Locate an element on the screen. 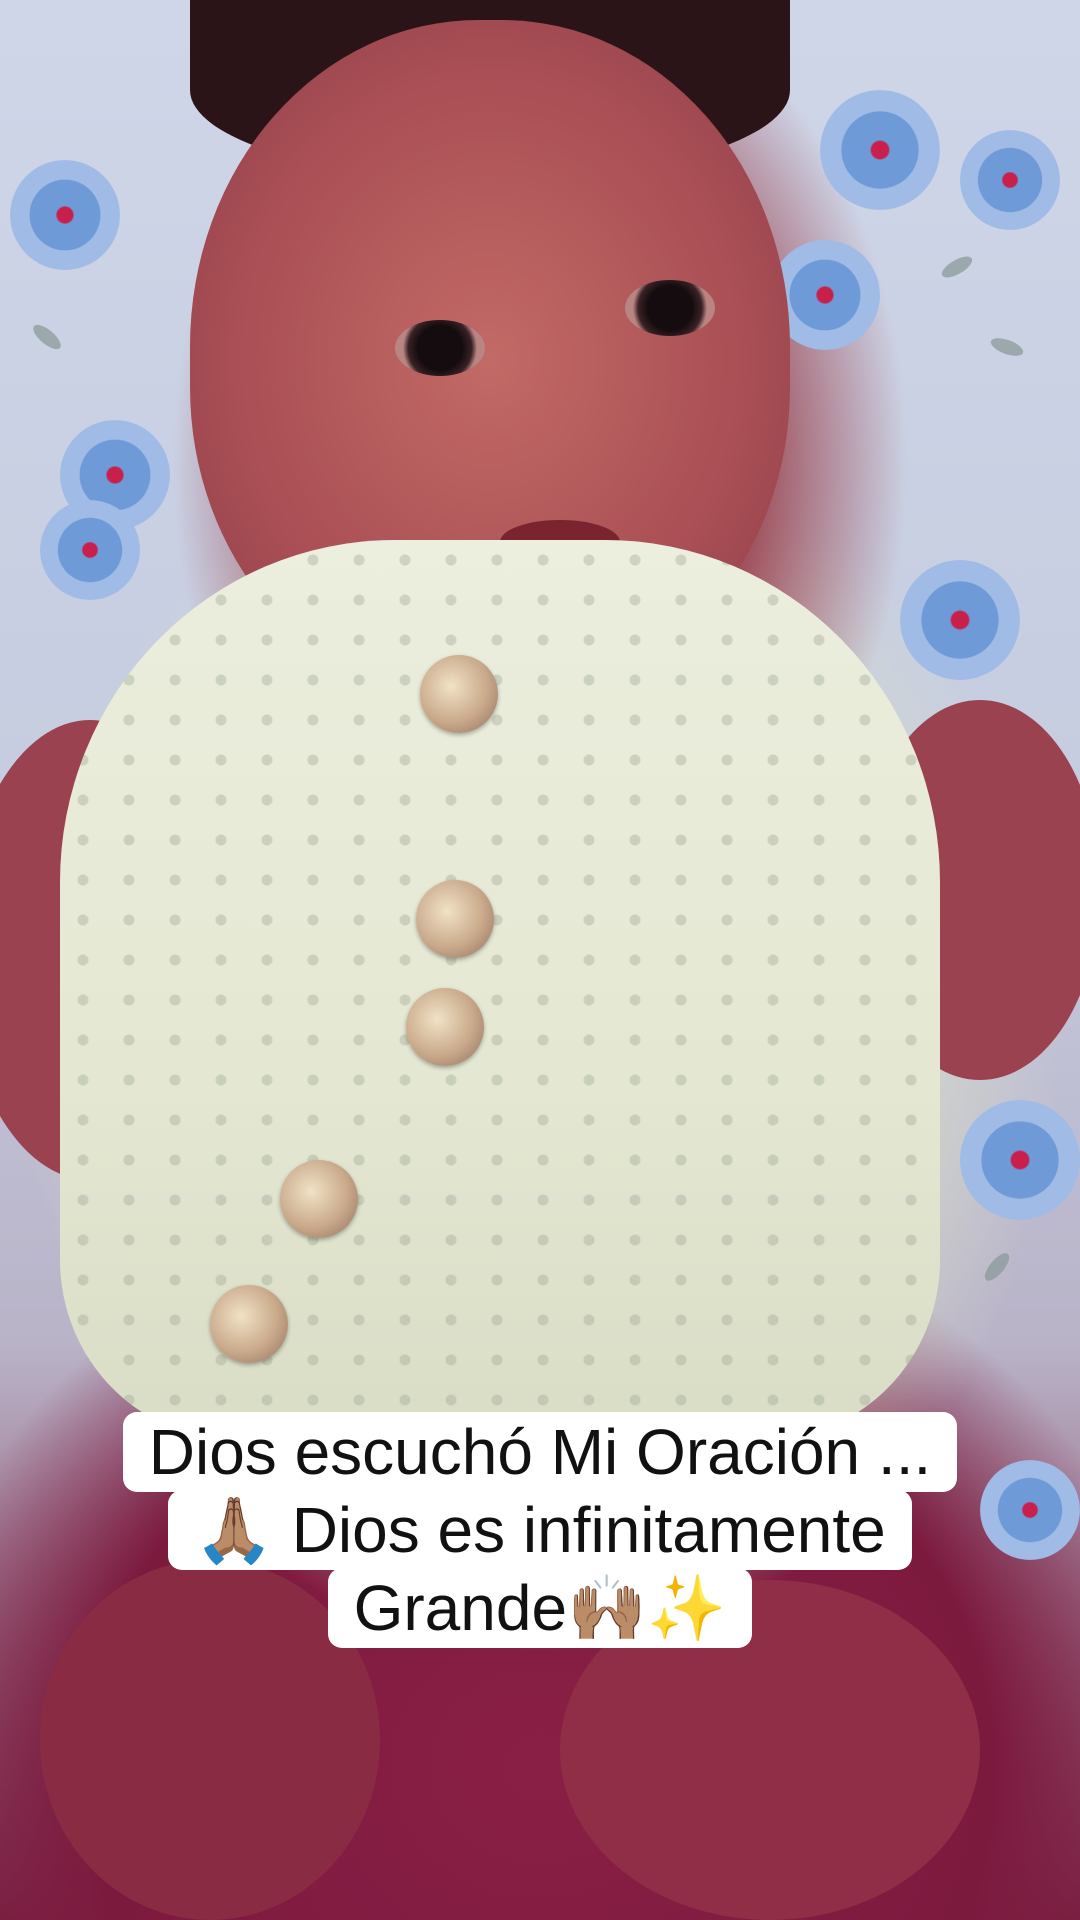  baby-eye-right is located at coordinates (670, 308).